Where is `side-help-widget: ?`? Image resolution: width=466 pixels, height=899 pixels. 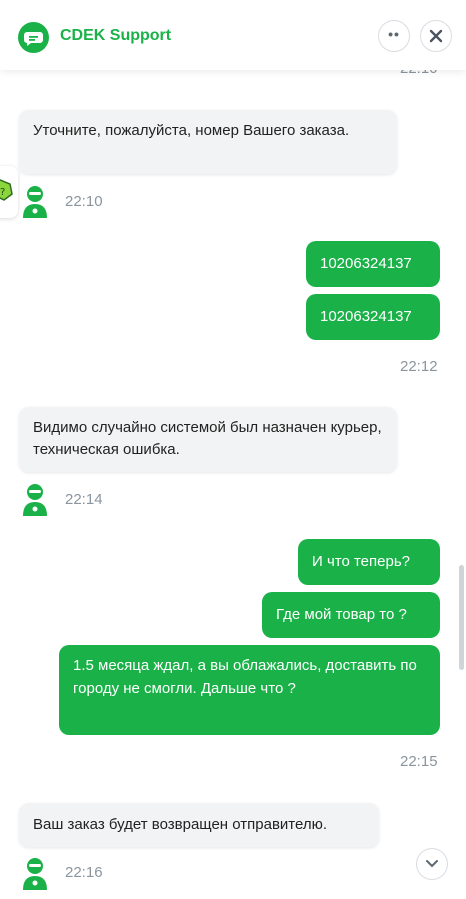
side-help-widget: ? is located at coordinates (9, 192).